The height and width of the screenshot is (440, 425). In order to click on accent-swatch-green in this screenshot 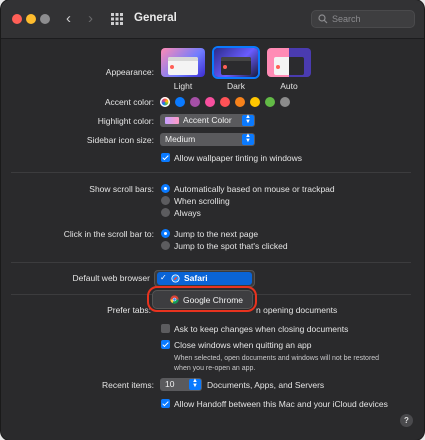, I will do `click(270, 102)`.